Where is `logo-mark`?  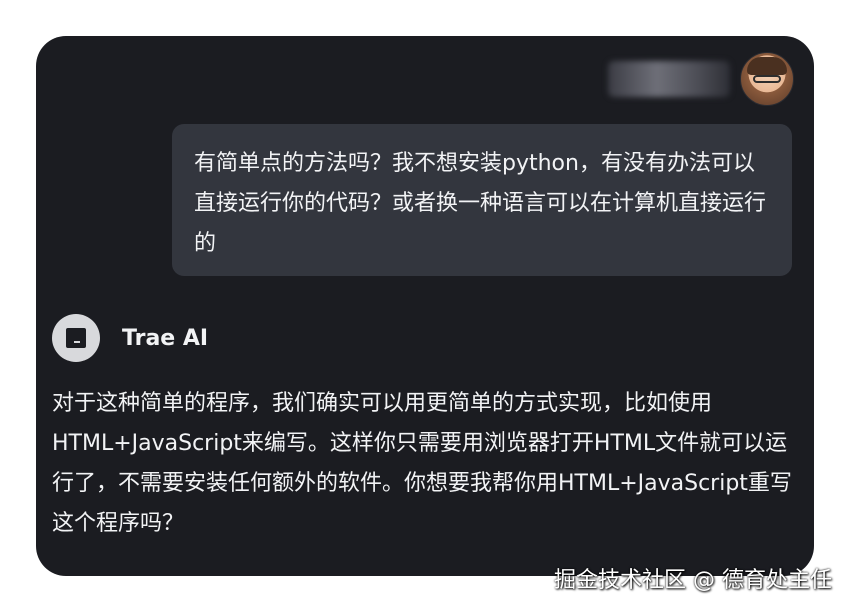 logo-mark is located at coordinates (76, 338).